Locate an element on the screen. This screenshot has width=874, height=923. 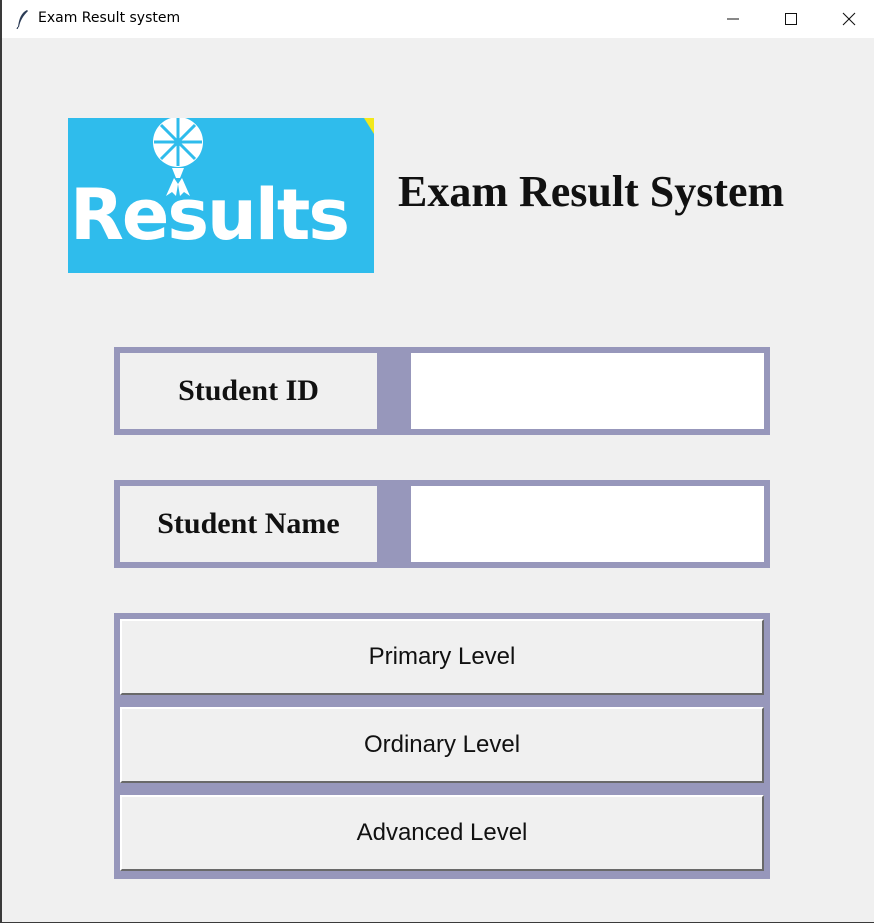
maximize-icon is located at coordinates (791, 19).